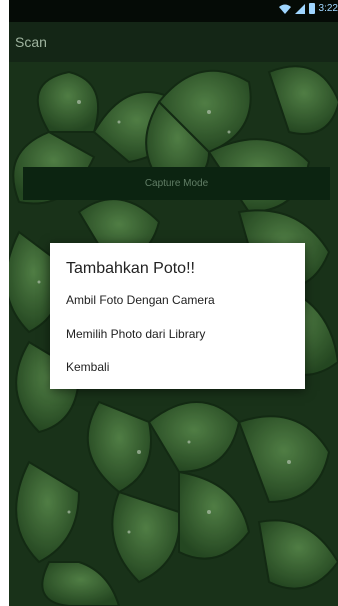 The image size is (338, 606). Describe the element at coordinates (311, 8) in the screenshot. I see `battery-icon` at that location.